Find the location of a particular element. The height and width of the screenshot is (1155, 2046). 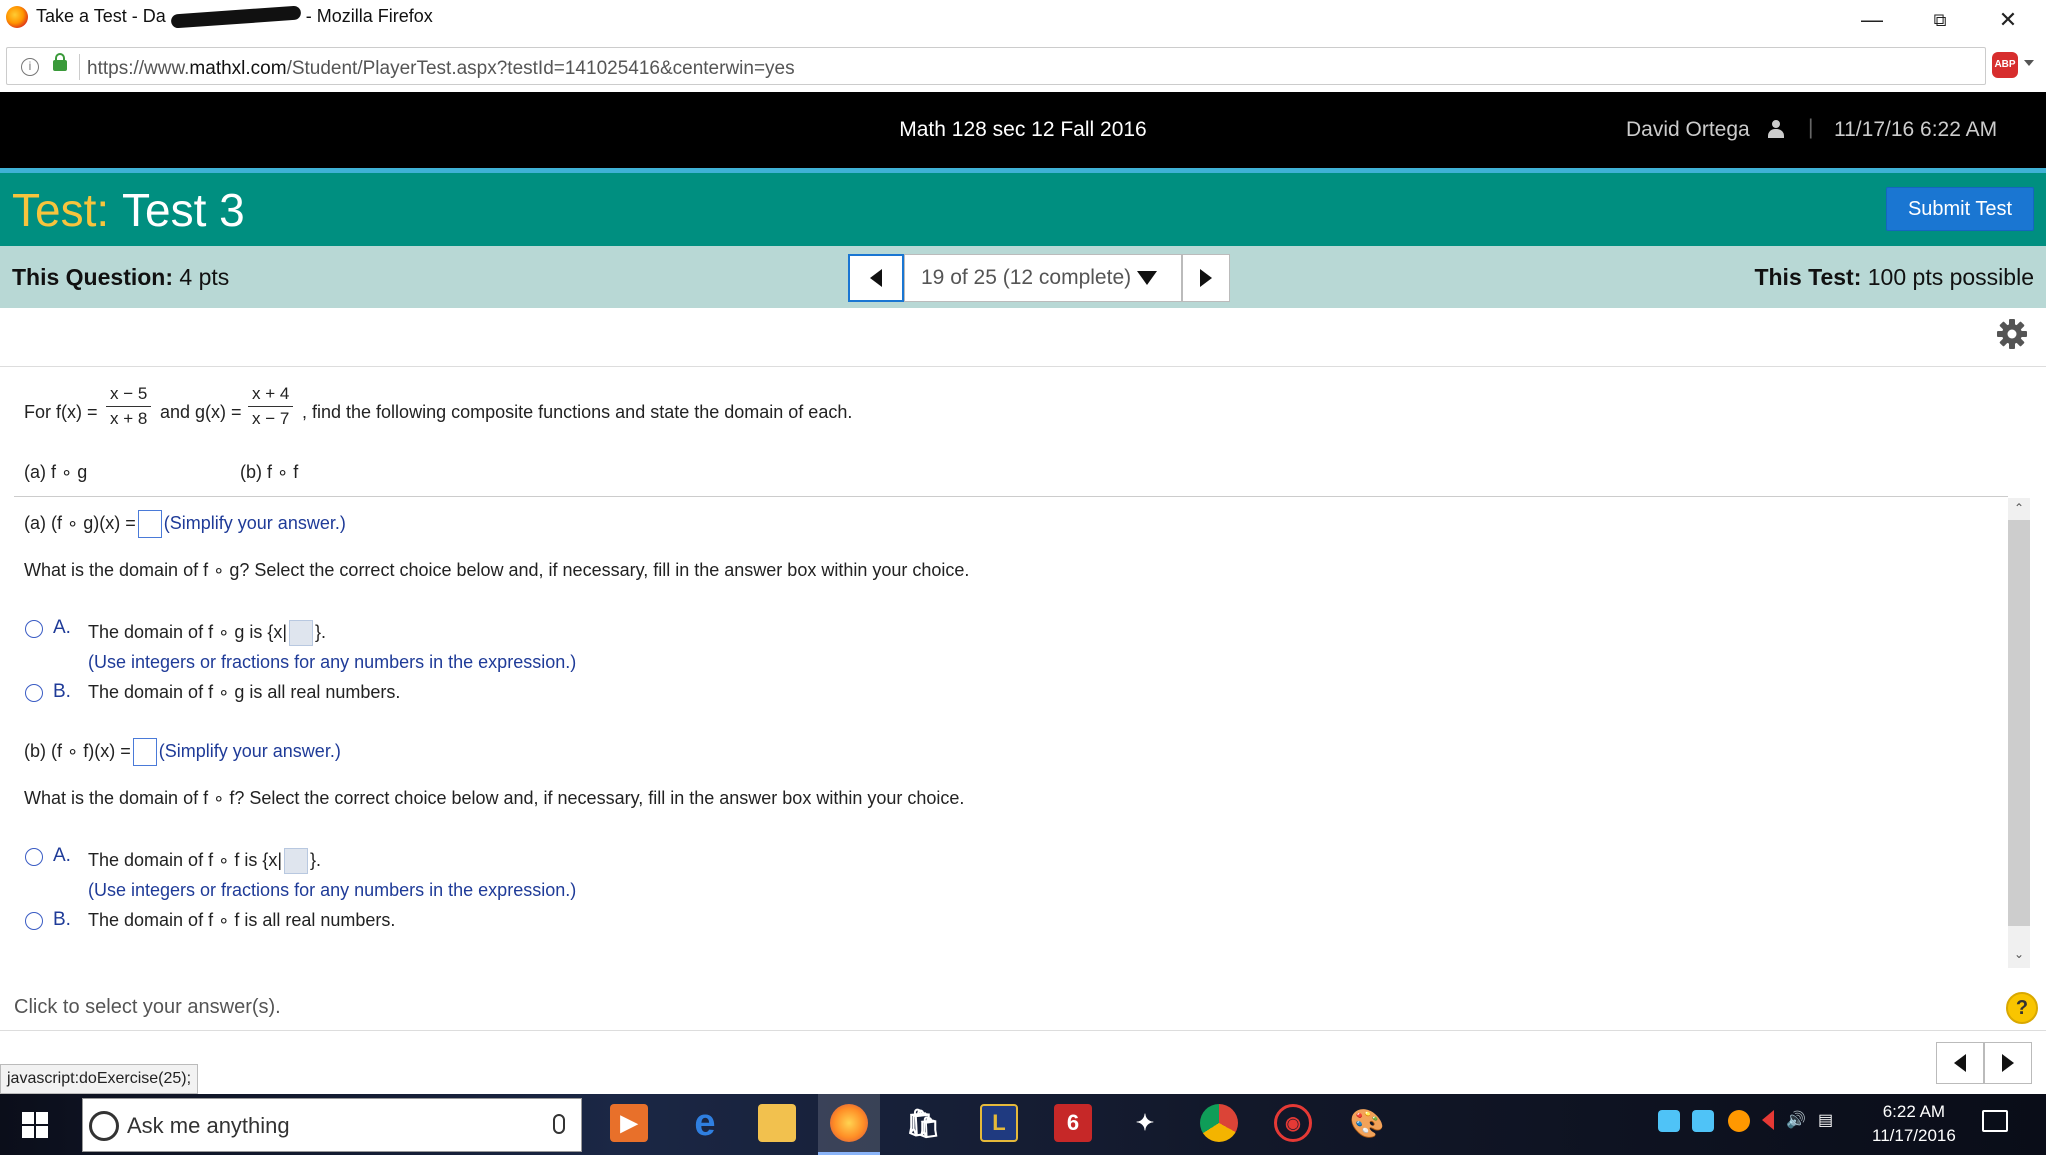

radio-a-option-a is located at coordinates (34, 629).